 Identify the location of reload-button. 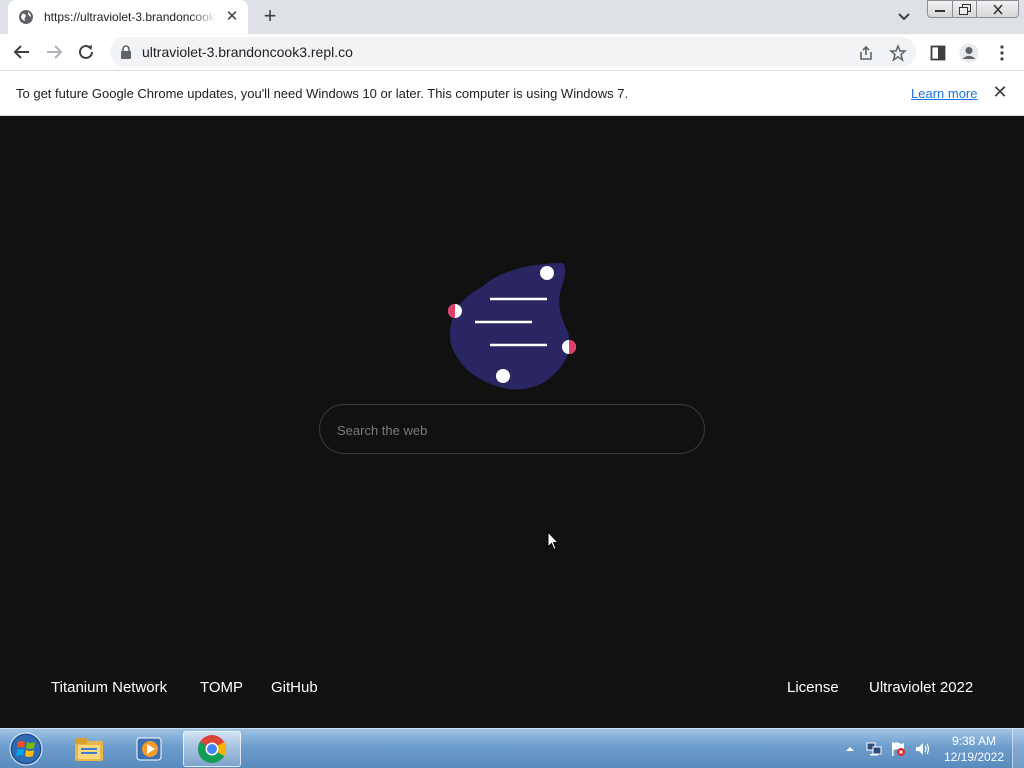
(86, 52).